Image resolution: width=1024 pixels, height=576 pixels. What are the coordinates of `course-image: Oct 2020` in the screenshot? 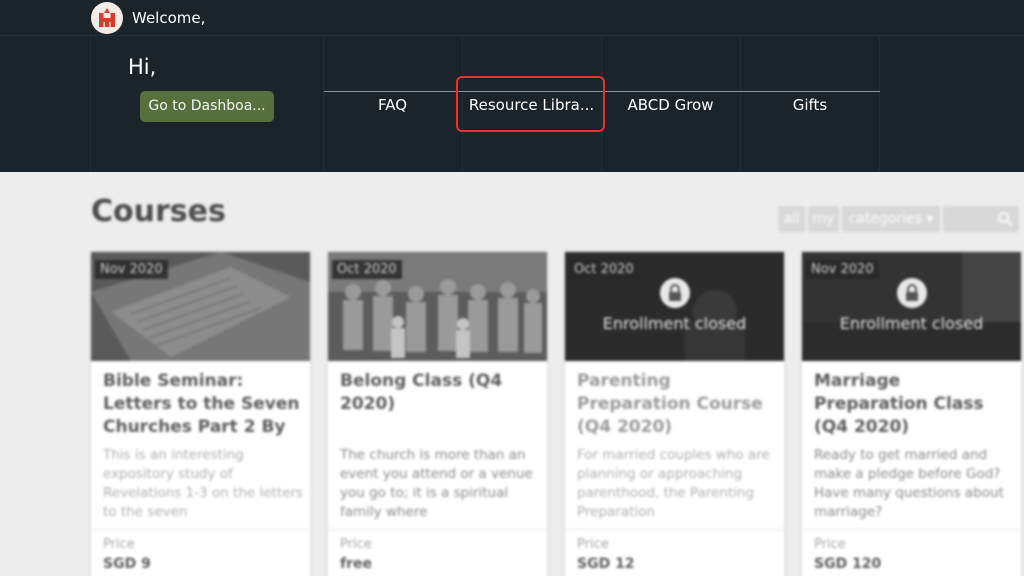 It's located at (437, 306).